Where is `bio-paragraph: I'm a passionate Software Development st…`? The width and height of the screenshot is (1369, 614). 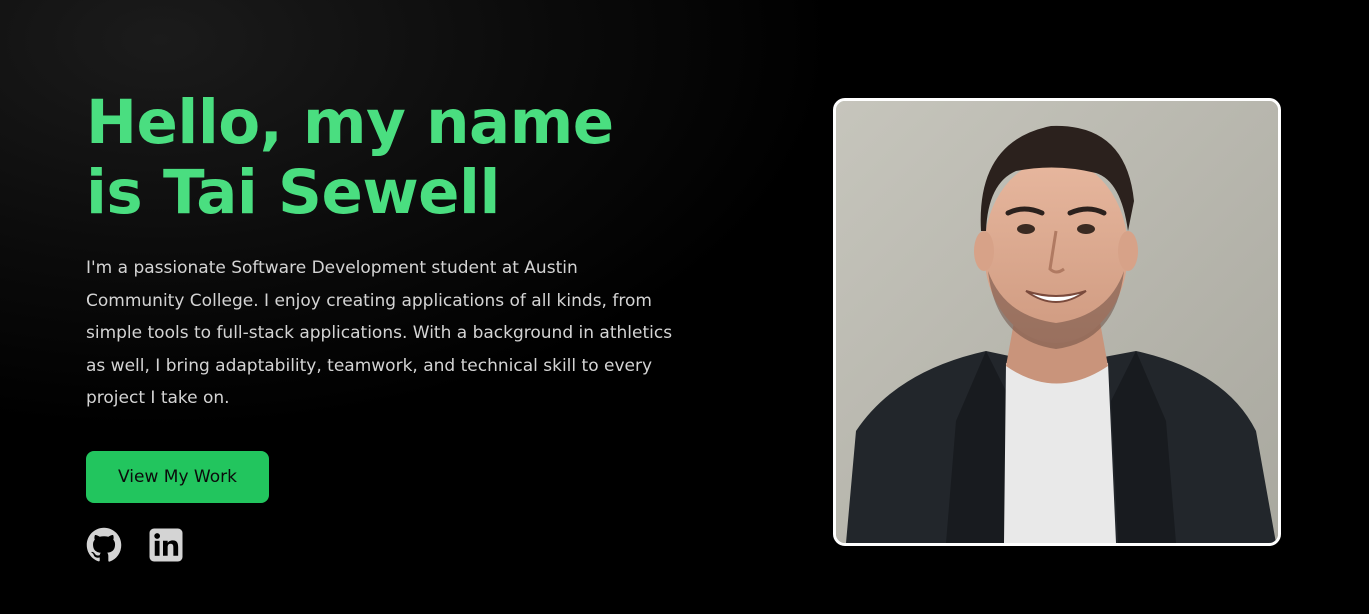 bio-paragraph: I'm a passionate Software Development st… is located at coordinates (379, 333).